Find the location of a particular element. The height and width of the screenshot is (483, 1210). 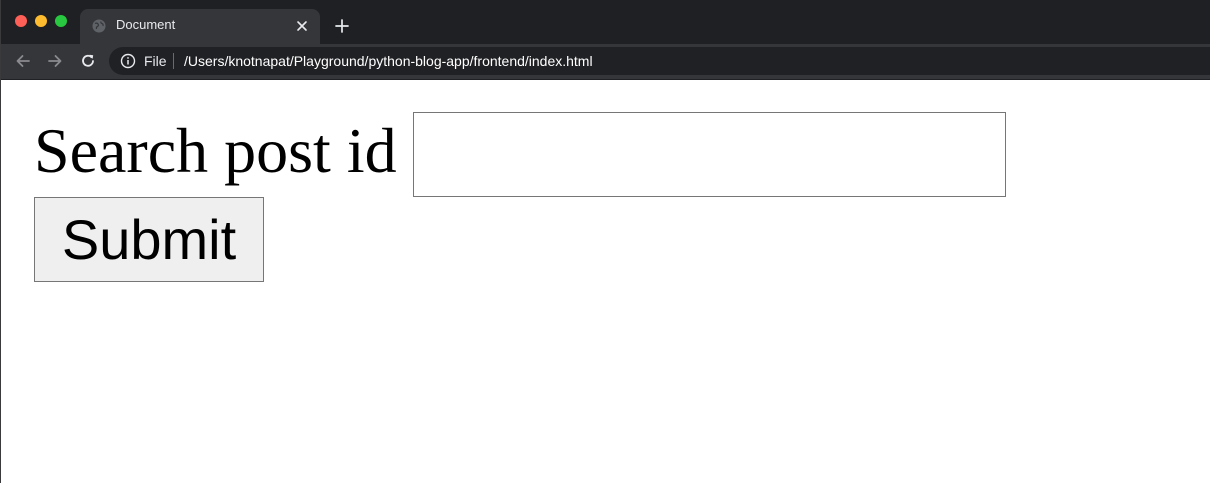

tab-strip: Document is located at coordinates (605, 22).